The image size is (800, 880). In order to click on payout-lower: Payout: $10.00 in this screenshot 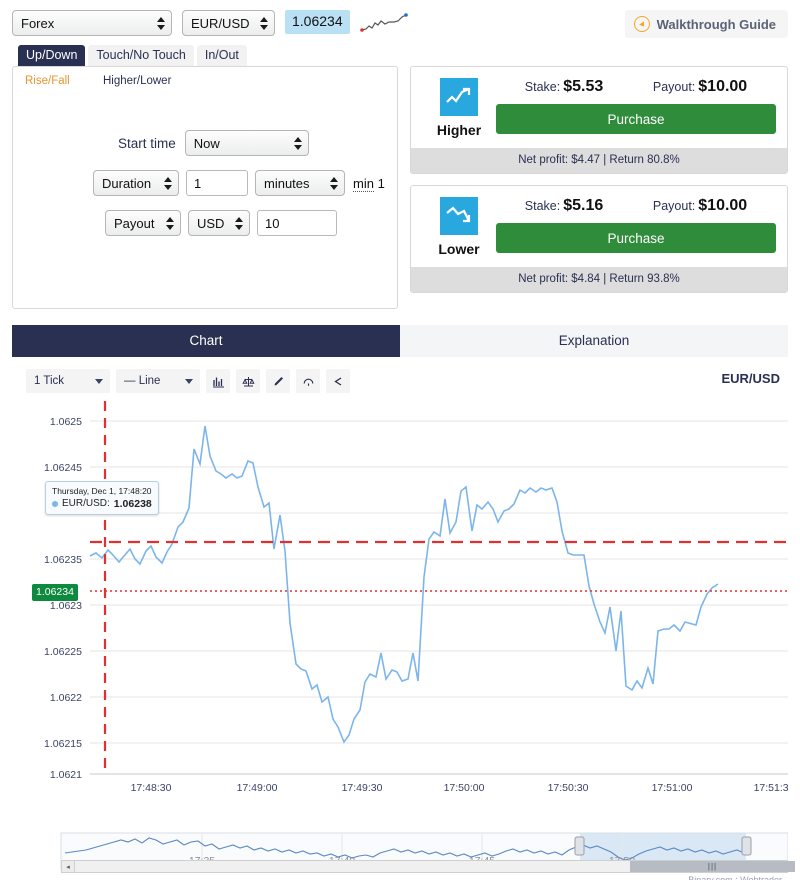, I will do `click(700, 205)`.